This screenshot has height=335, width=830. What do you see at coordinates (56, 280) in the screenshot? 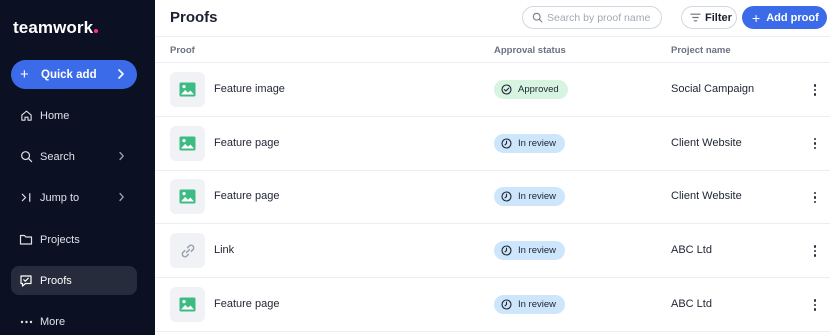
I see `sidebar-item-label: Proofs` at bounding box center [56, 280].